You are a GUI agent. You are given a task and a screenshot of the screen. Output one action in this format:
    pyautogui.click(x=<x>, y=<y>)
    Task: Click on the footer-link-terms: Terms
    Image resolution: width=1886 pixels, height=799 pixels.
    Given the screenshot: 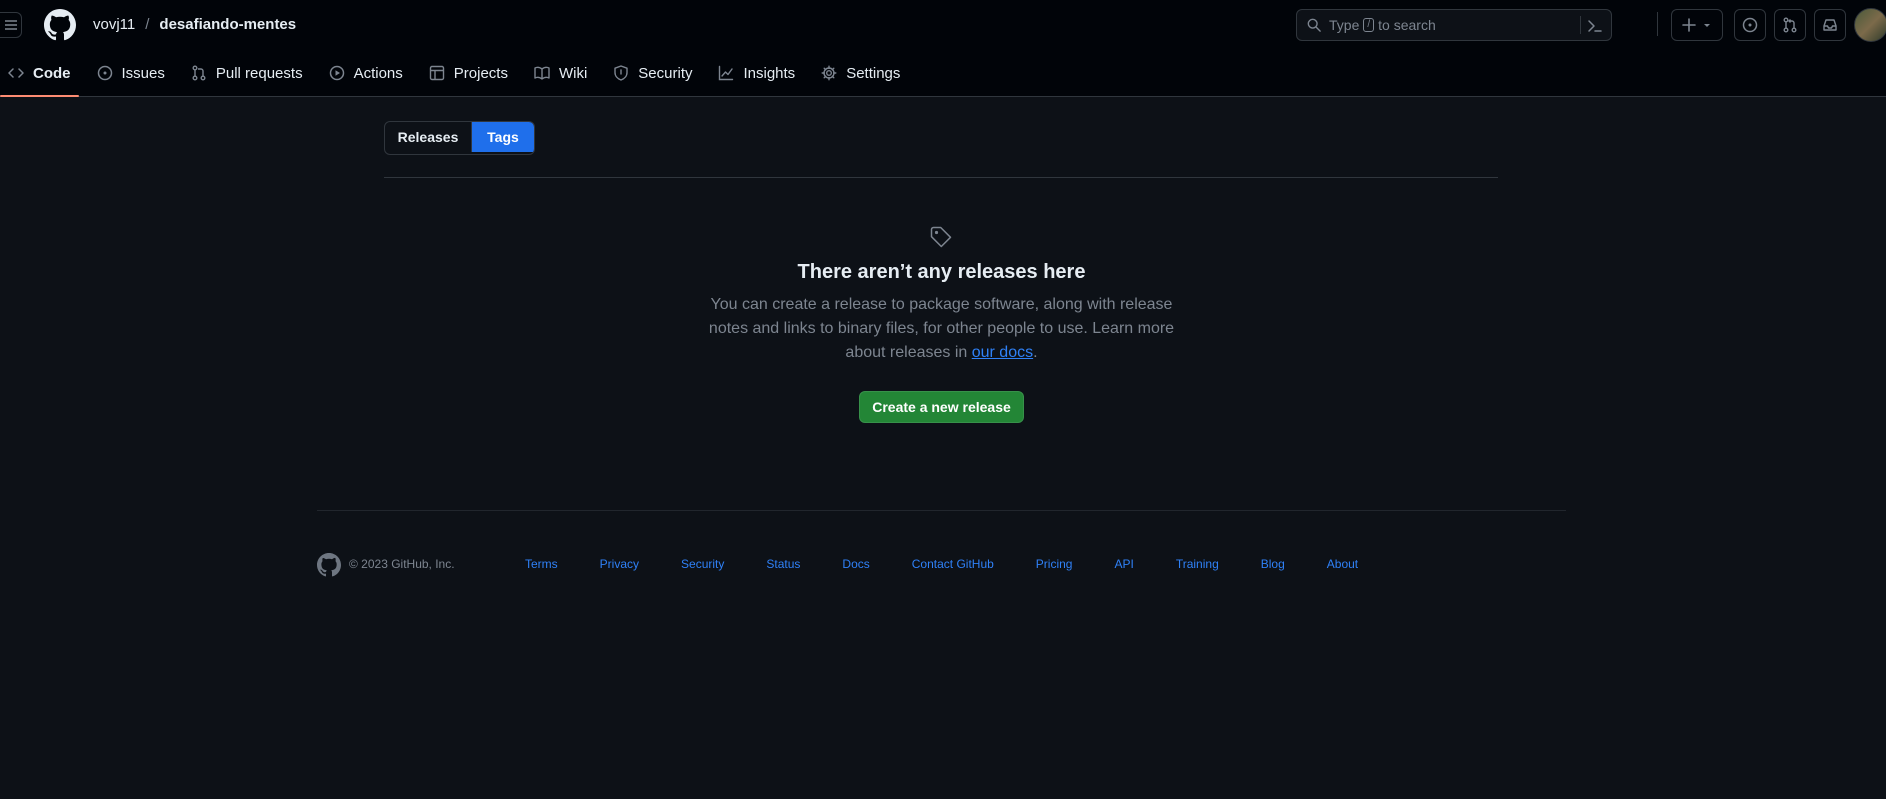 What is the action you would take?
    pyautogui.click(x=541, y=564)
    